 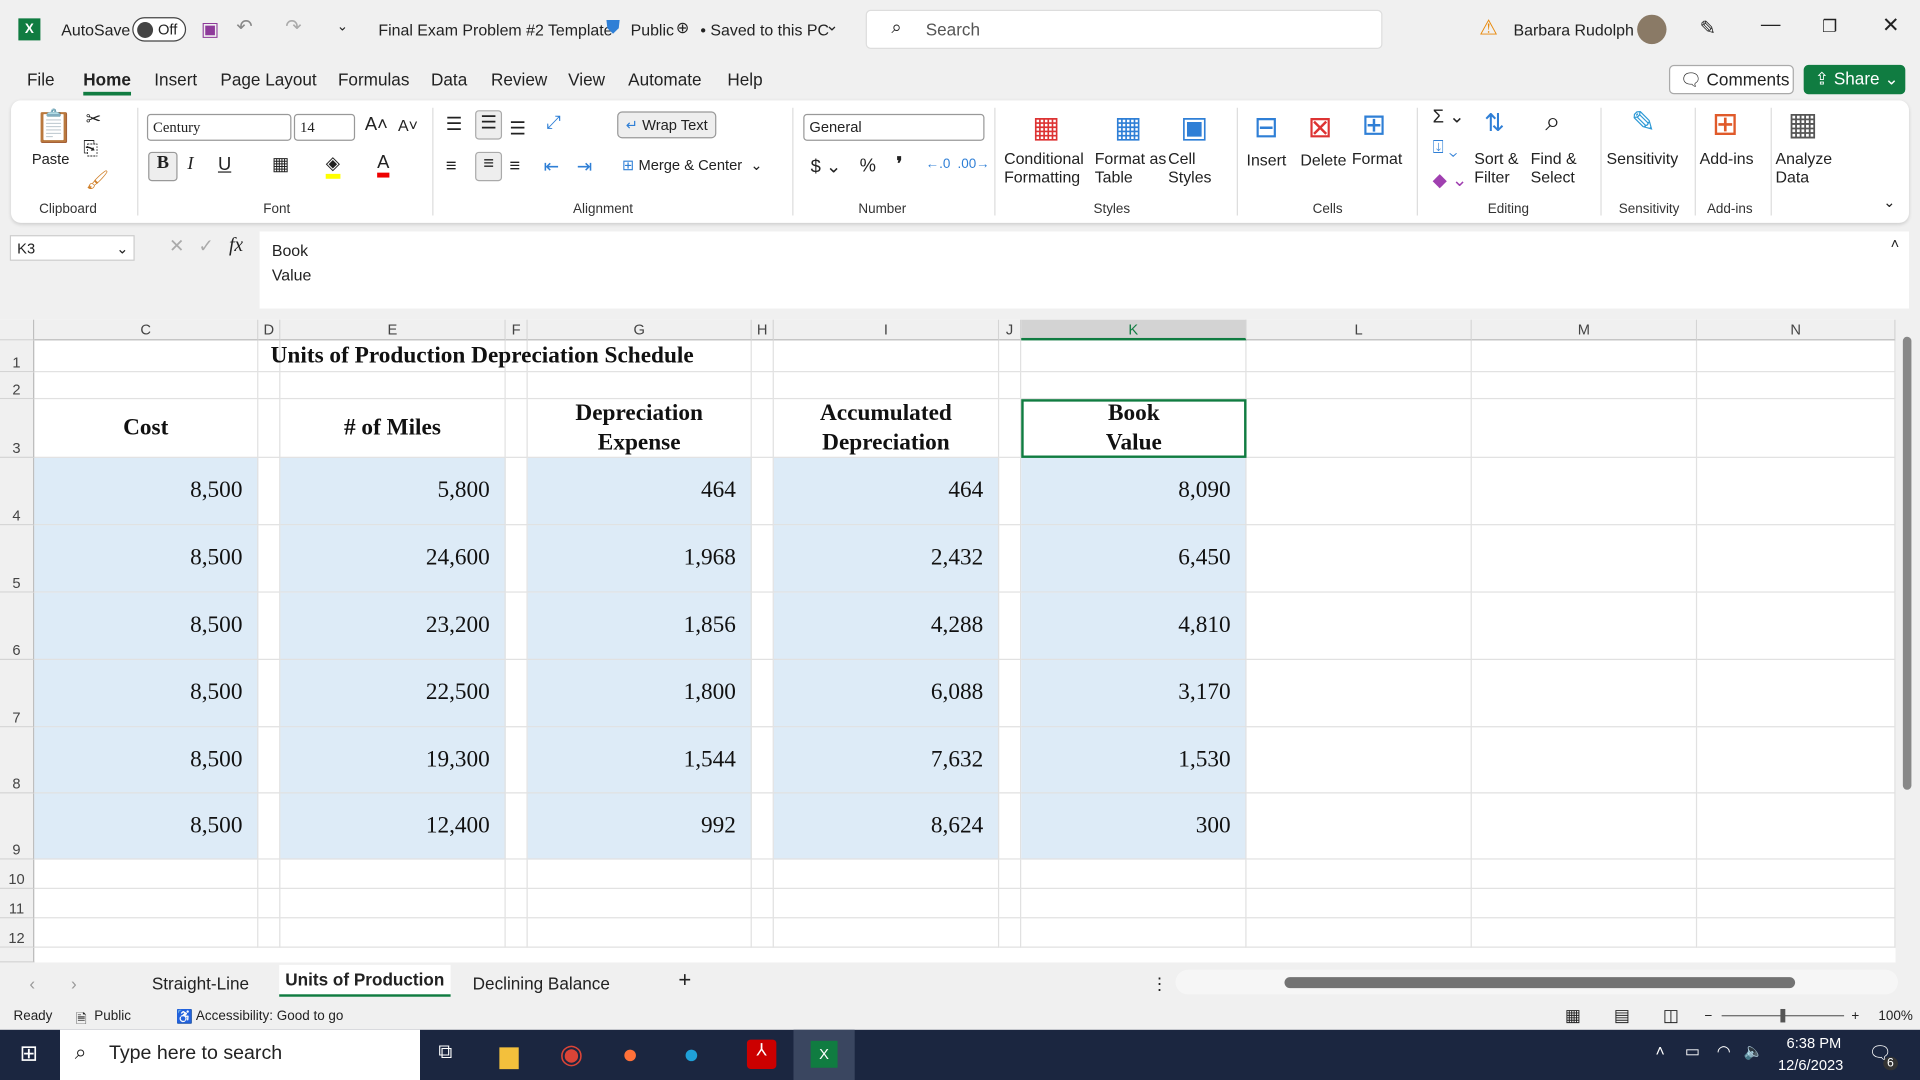 What do you see at coordinates (393, 826) in the screenshot?
I see `cell-E9: 12,400` at bounding box center [393, 826].